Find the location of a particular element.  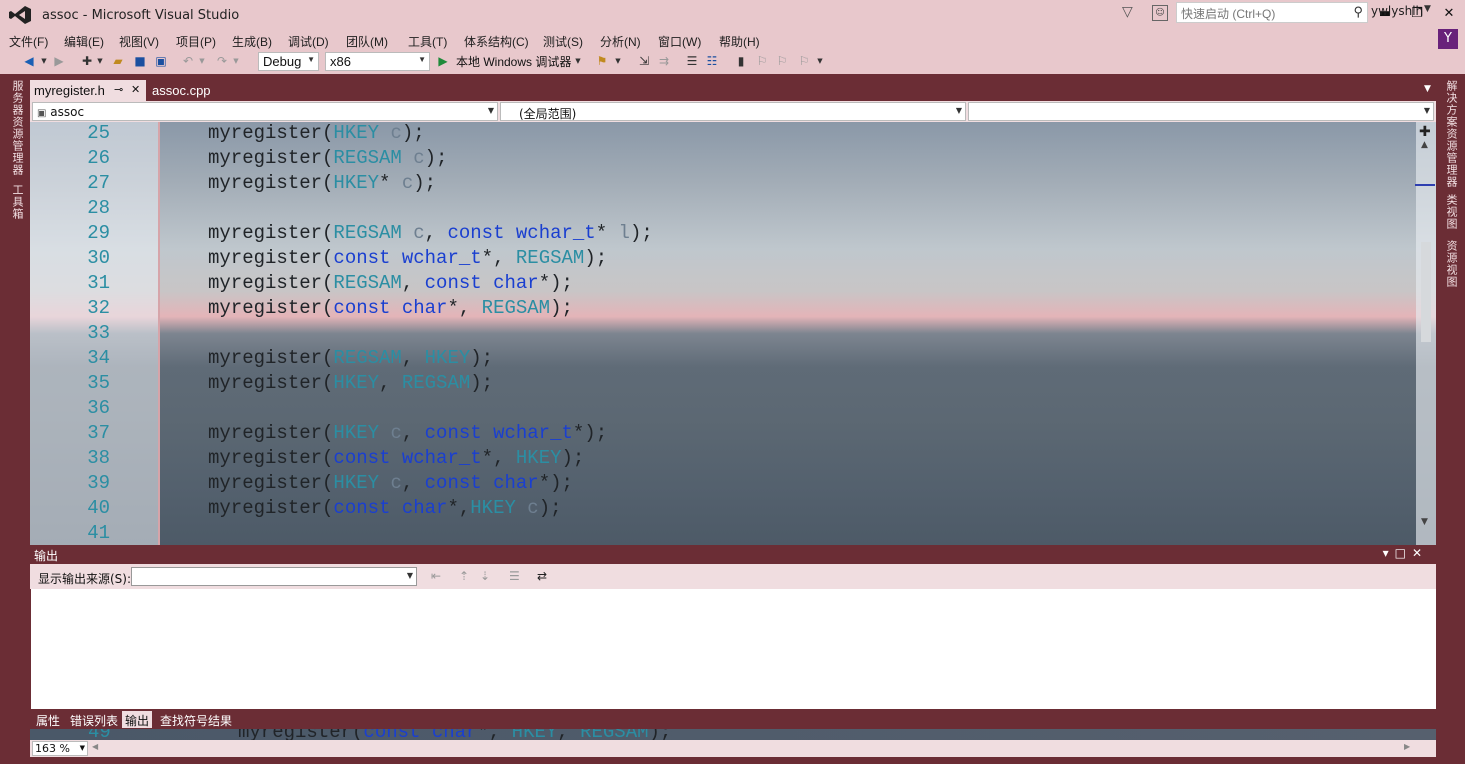

notification-filter-icon: ▽ is located at coordinates (1130, 13).